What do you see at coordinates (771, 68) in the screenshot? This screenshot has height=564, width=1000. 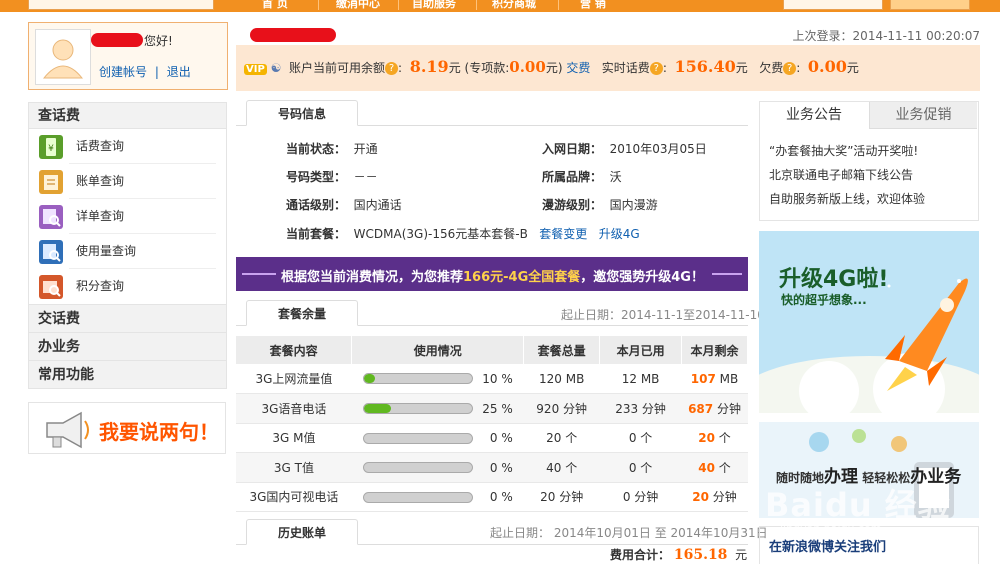 I see `arrears-label: 欠费` at bounding box center [771, 68].